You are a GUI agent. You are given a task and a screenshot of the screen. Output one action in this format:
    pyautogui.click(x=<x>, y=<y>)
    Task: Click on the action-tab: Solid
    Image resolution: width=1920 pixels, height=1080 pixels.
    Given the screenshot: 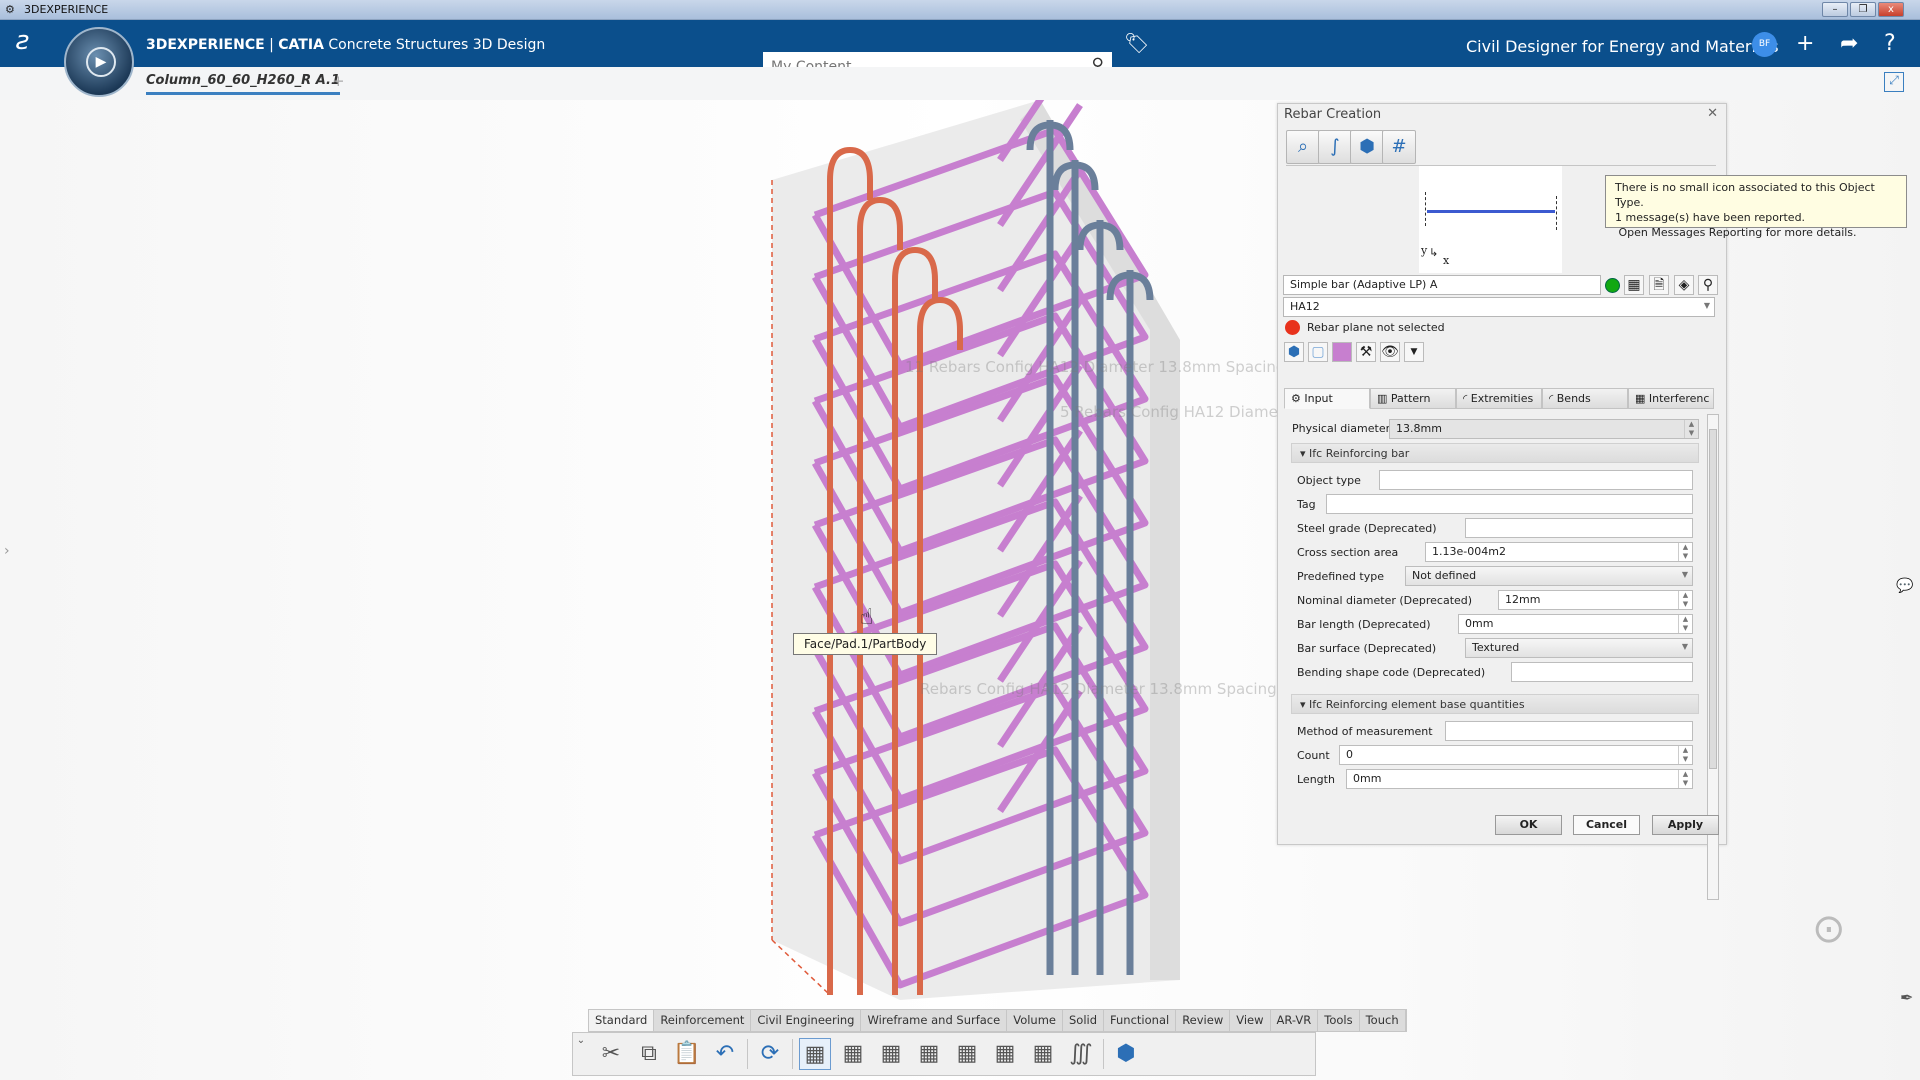 What is the action you would take?
    pyautogui.click(x=1084, y=1020)
    